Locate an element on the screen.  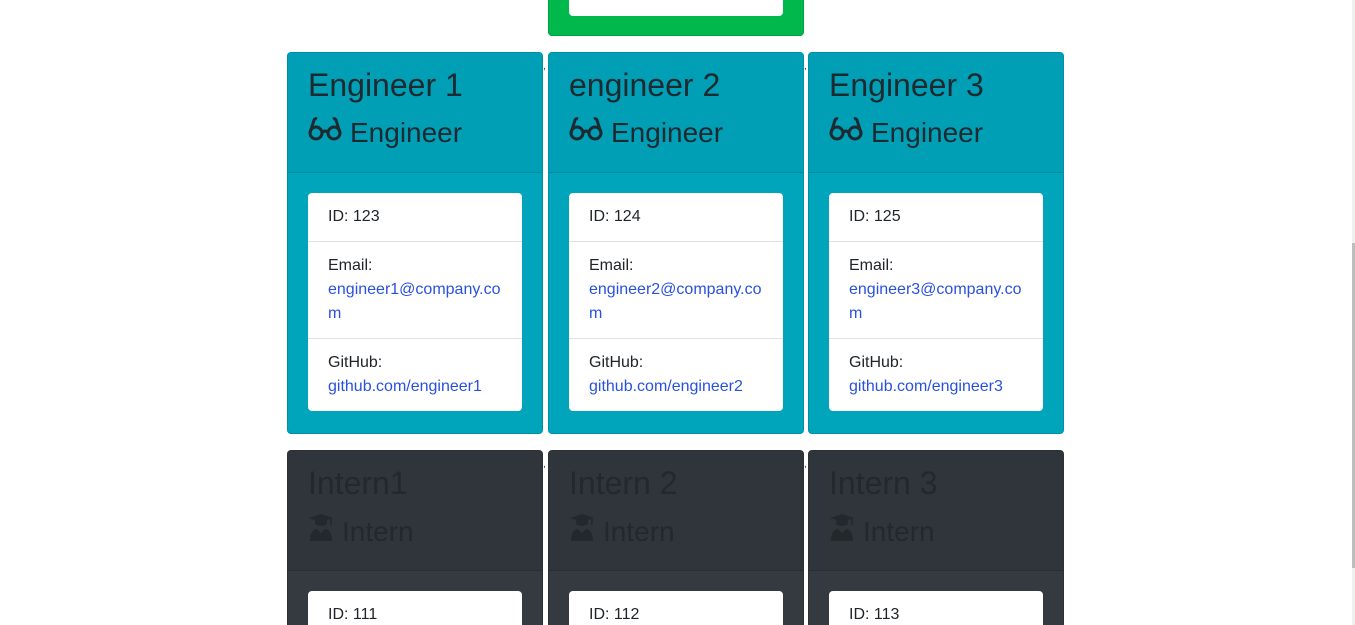
card-header: Engineer 1 Engineer is located at coordinates (415, 113).